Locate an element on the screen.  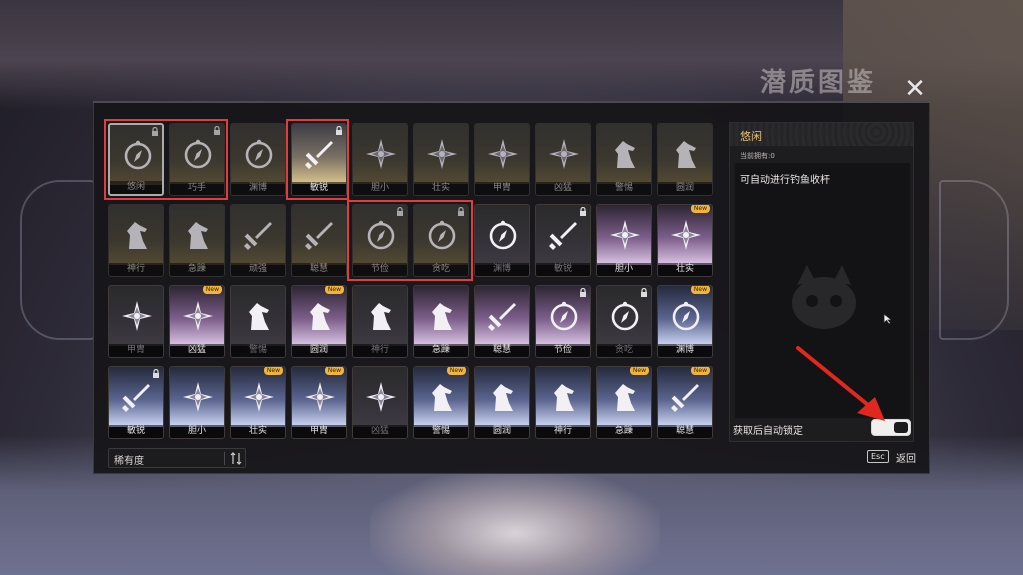
potential-card: 悠闲 is located at coordinates (136, 159).